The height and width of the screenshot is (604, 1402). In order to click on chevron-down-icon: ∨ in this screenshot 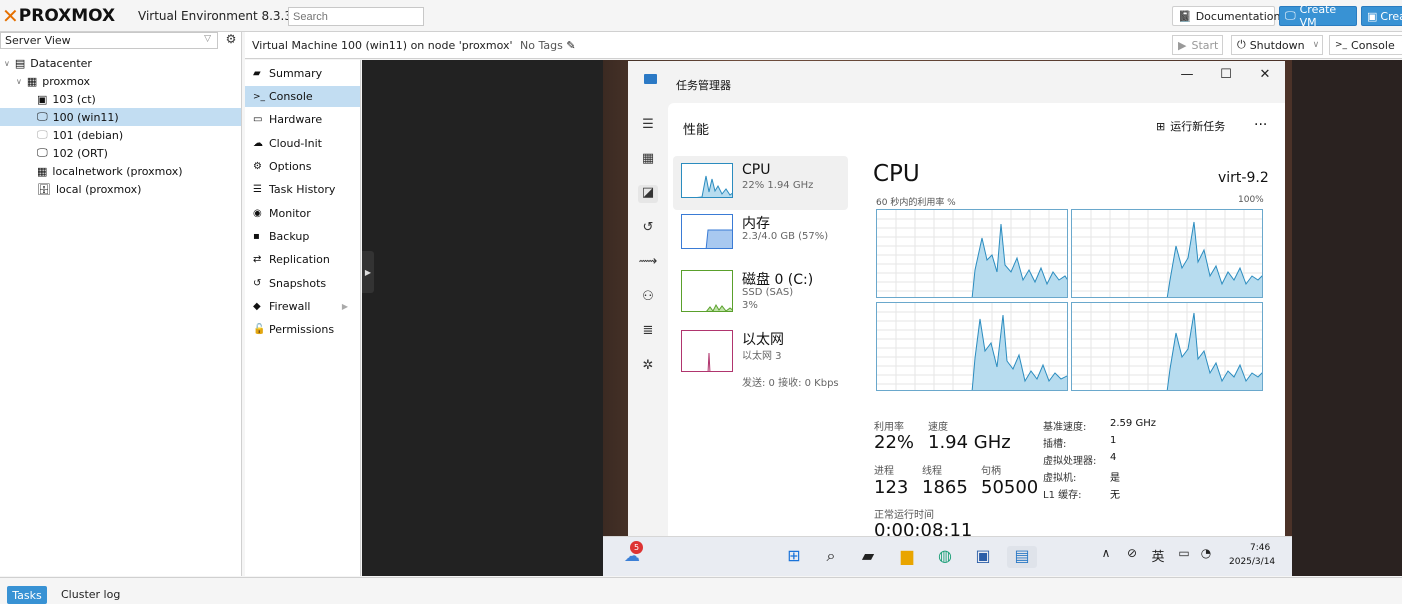, I will do `click(1316, 45)`.